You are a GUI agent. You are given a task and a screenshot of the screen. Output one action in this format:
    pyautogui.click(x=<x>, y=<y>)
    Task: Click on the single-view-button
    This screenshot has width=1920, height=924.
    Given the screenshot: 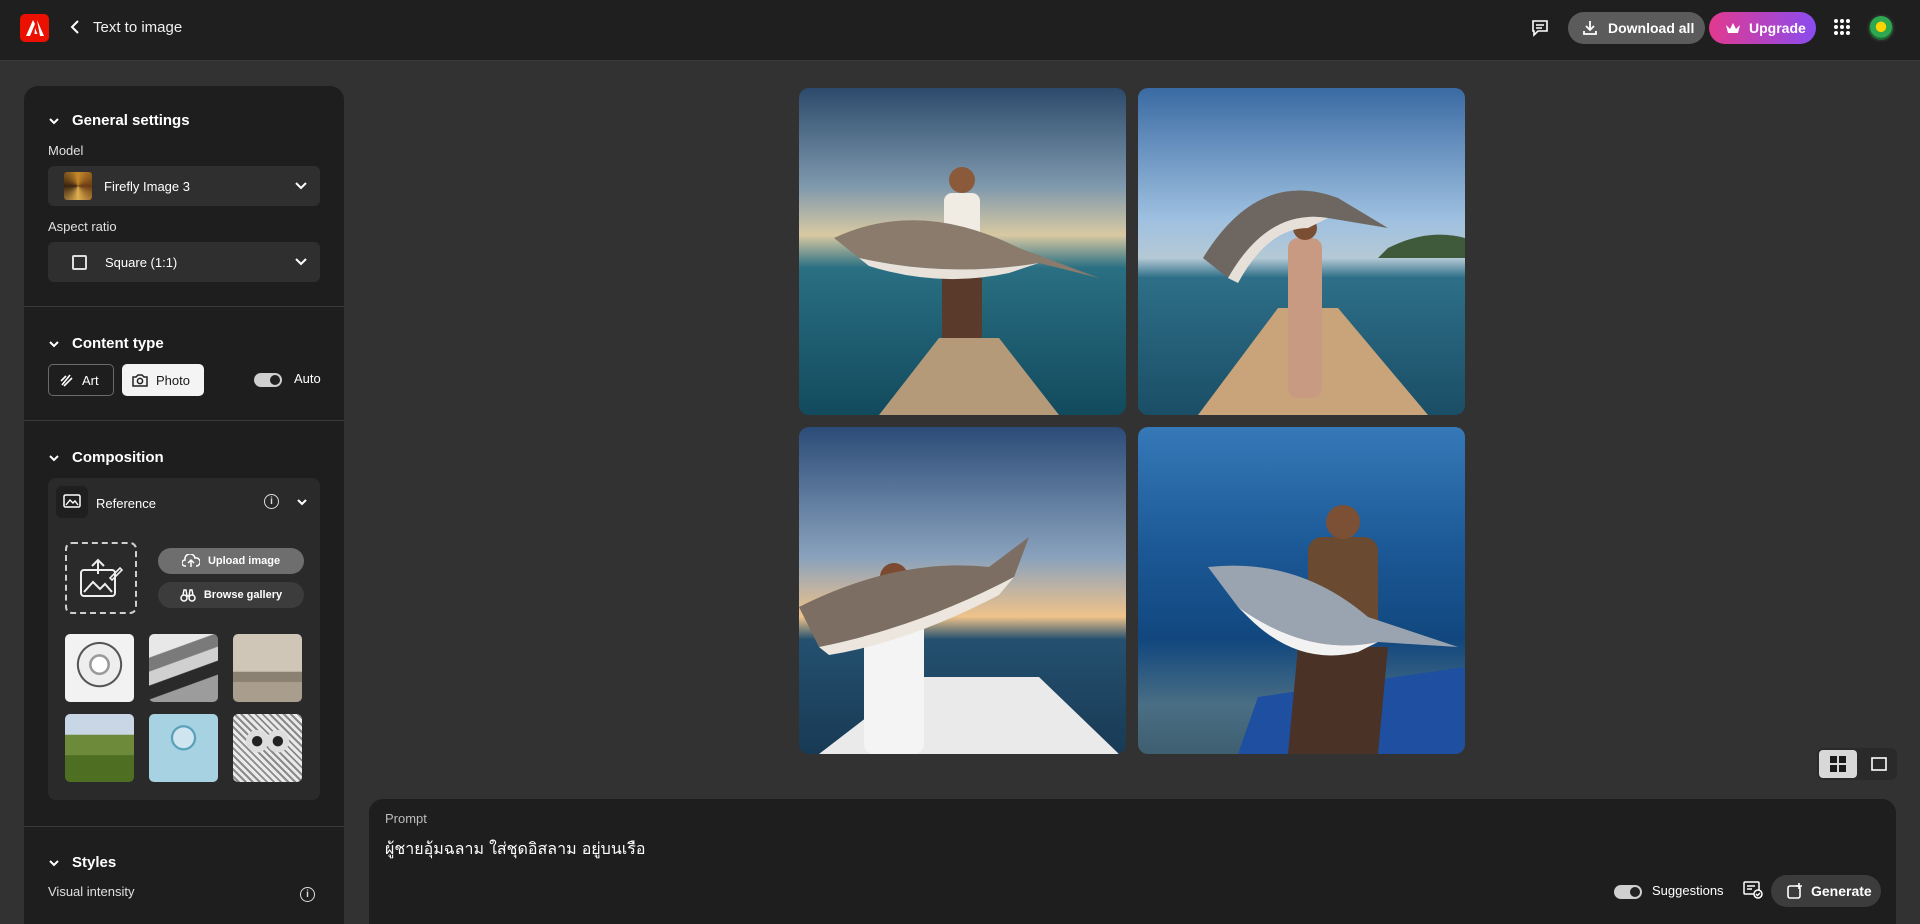 What is the action you would take?
    pyautogui.click(x=1879, y=764)
    